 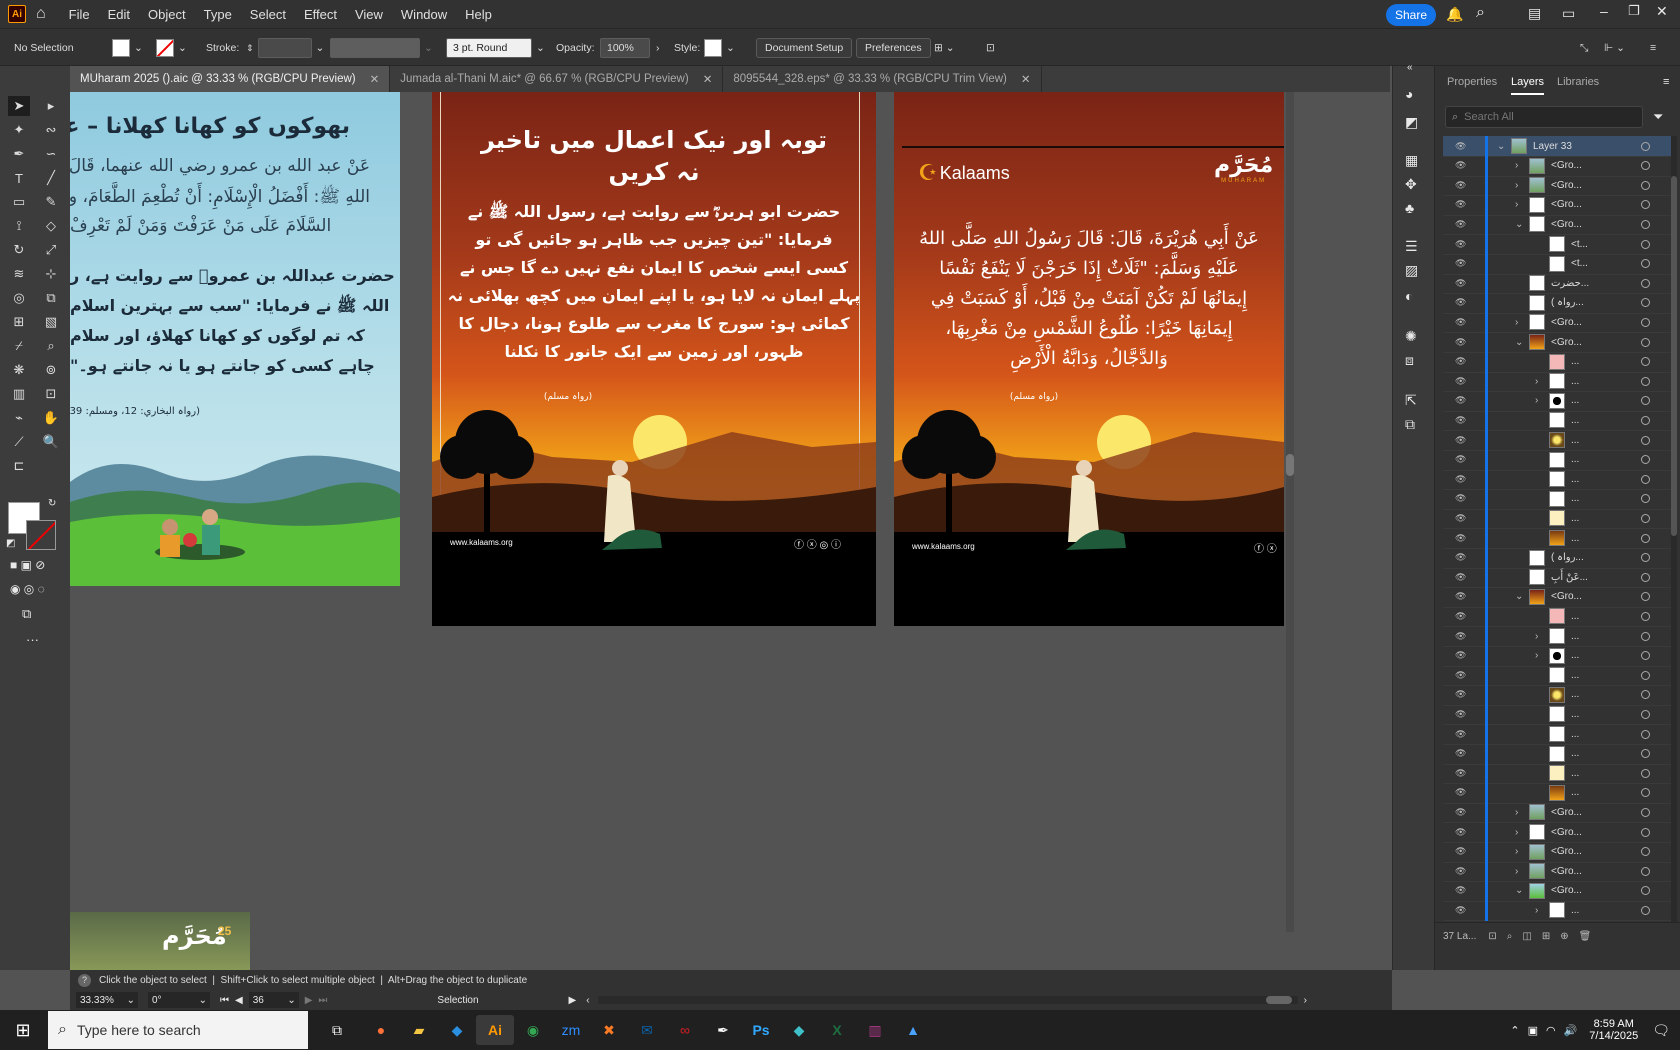 What do you see at coordinates (51, 274) in the screenshot?
I see `free-transform-tool-icon: ⊹` at bounding box center [51, 274].